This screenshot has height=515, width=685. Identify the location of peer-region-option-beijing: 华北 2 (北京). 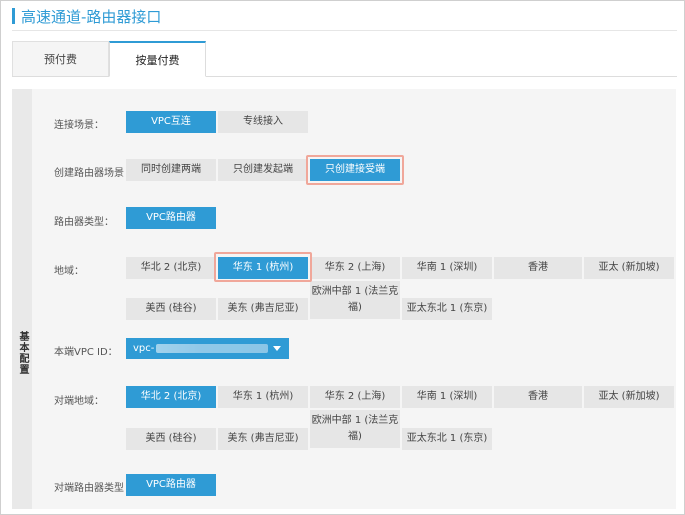
(171, 397).